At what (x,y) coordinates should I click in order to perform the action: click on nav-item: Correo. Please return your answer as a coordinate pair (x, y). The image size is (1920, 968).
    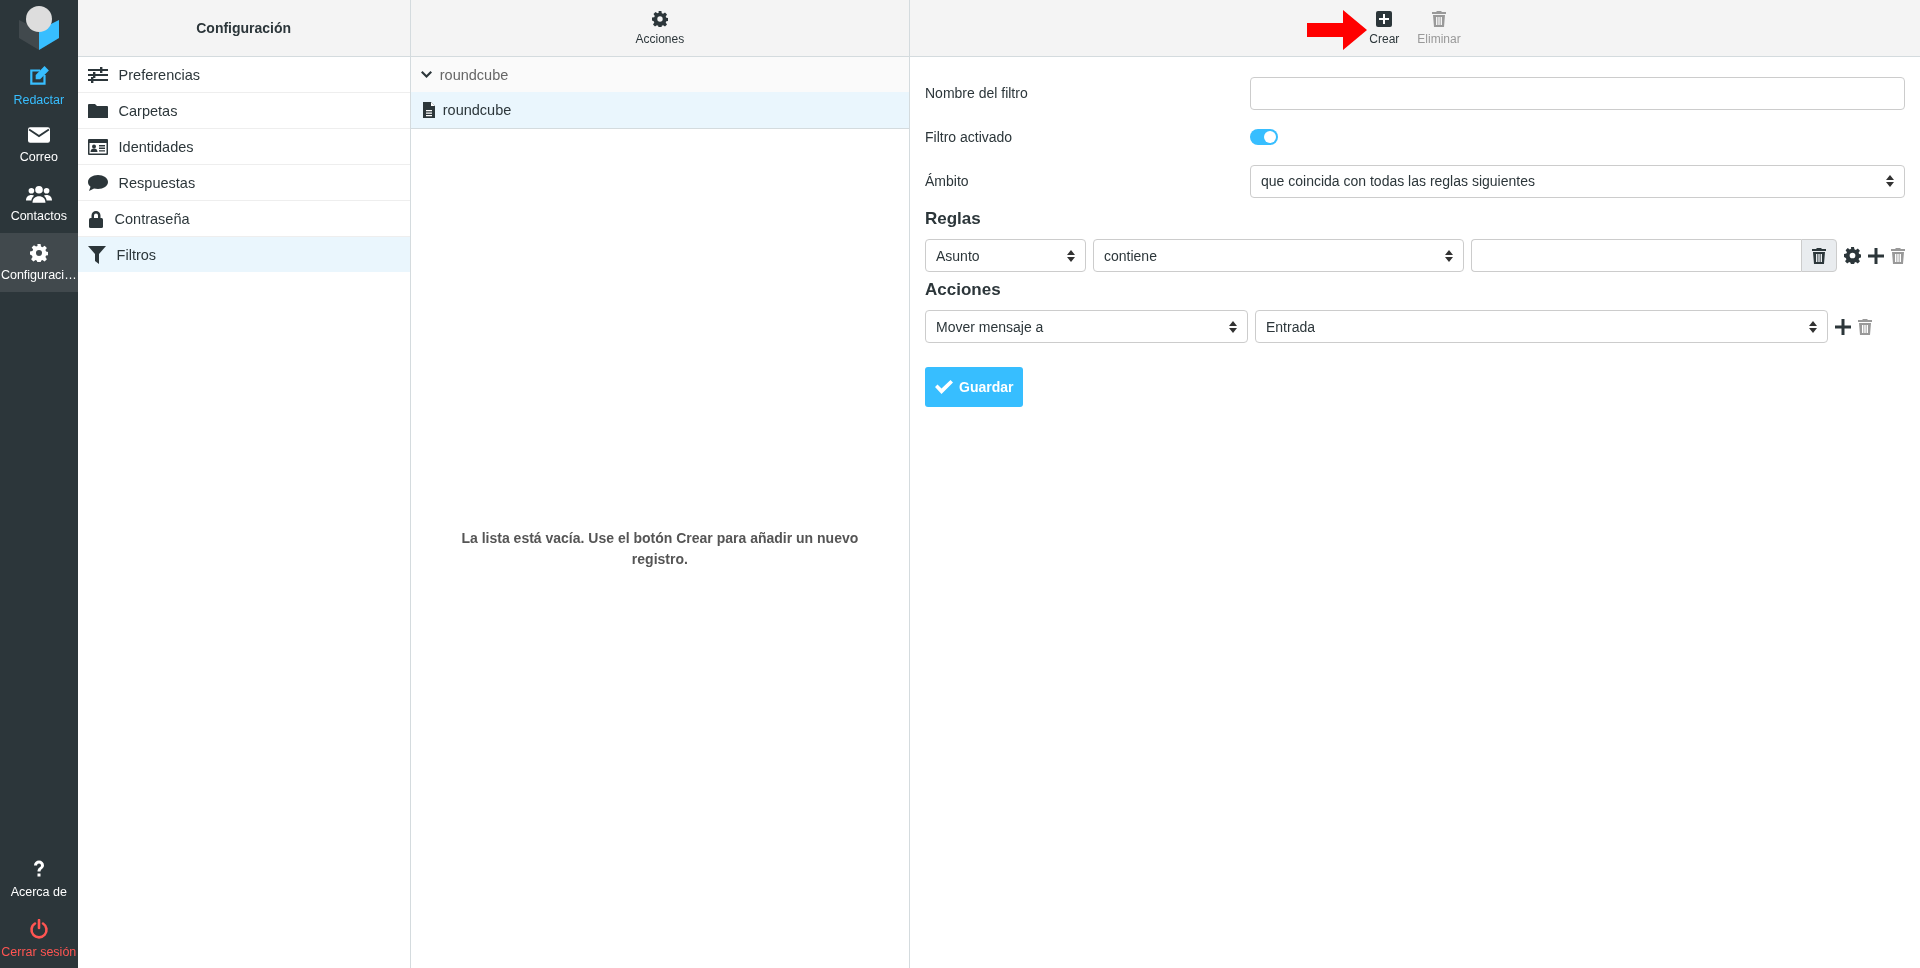
    Looking at the image, I should click on (39, 144).